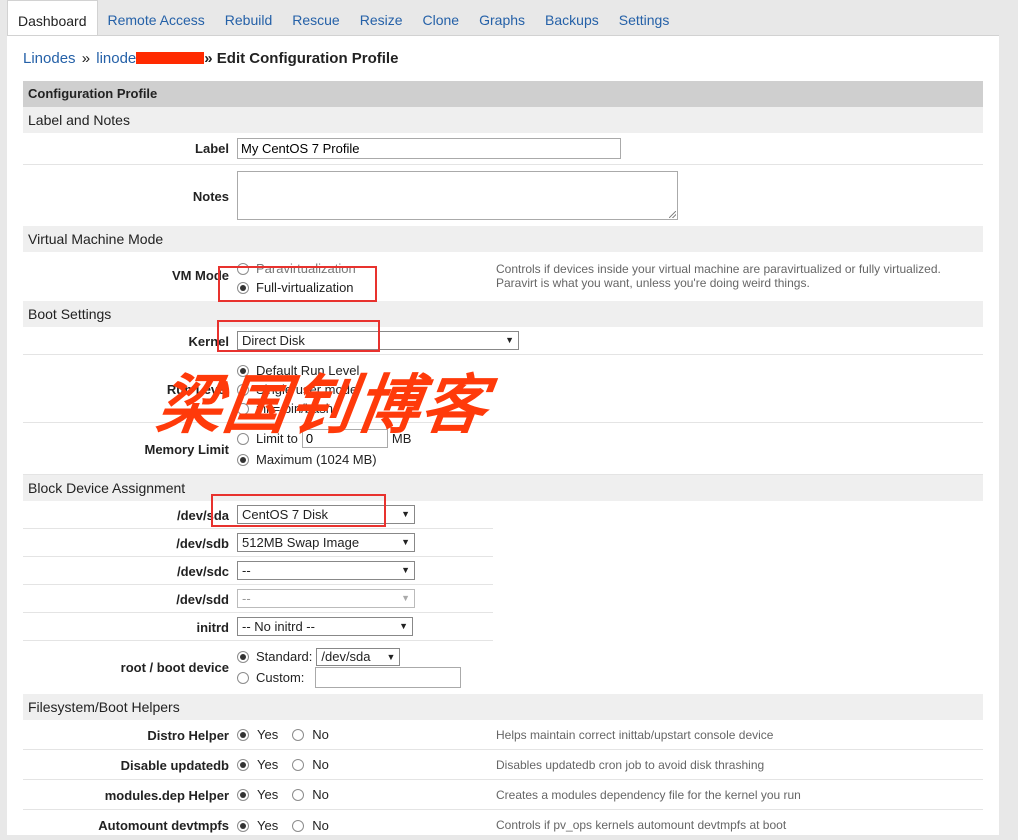 The image size is (1018, 840). What do you see at coordinates (296, 268) in the screenshot?
I see `vm-mode-option-paravirt: Paravirtualization` at bounding box center [296, 268].